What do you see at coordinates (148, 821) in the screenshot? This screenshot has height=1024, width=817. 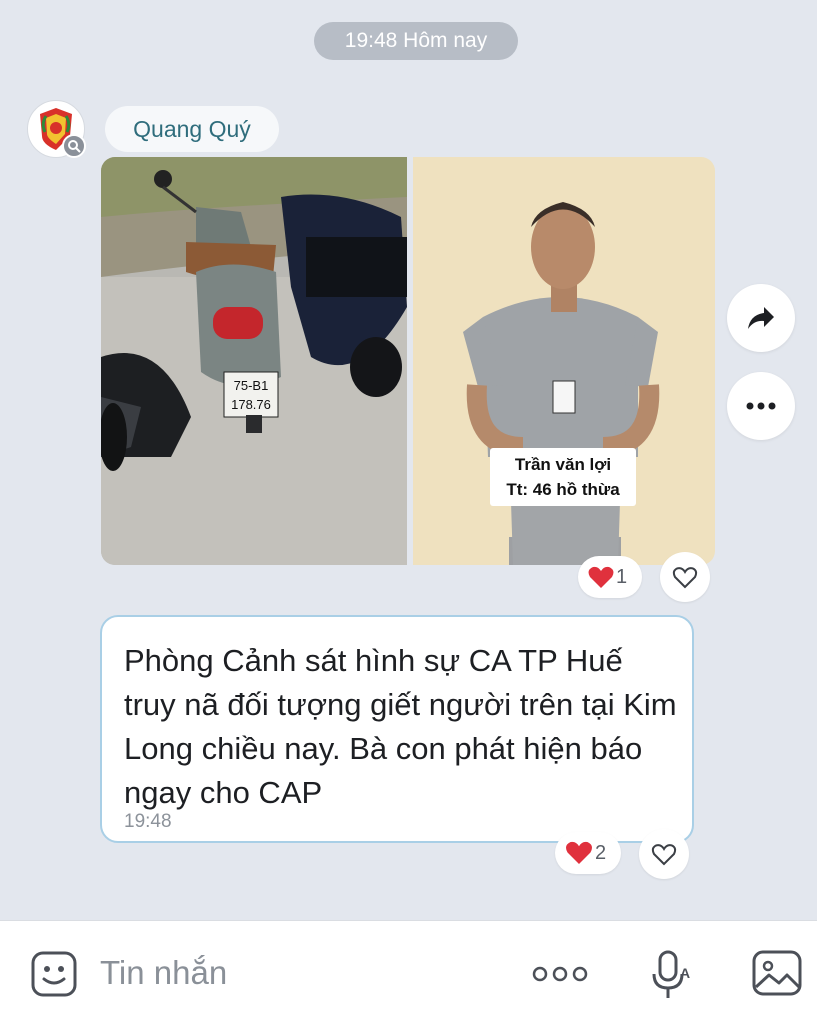 I see `message-time: 19:48` at bounding box center [148, 821].